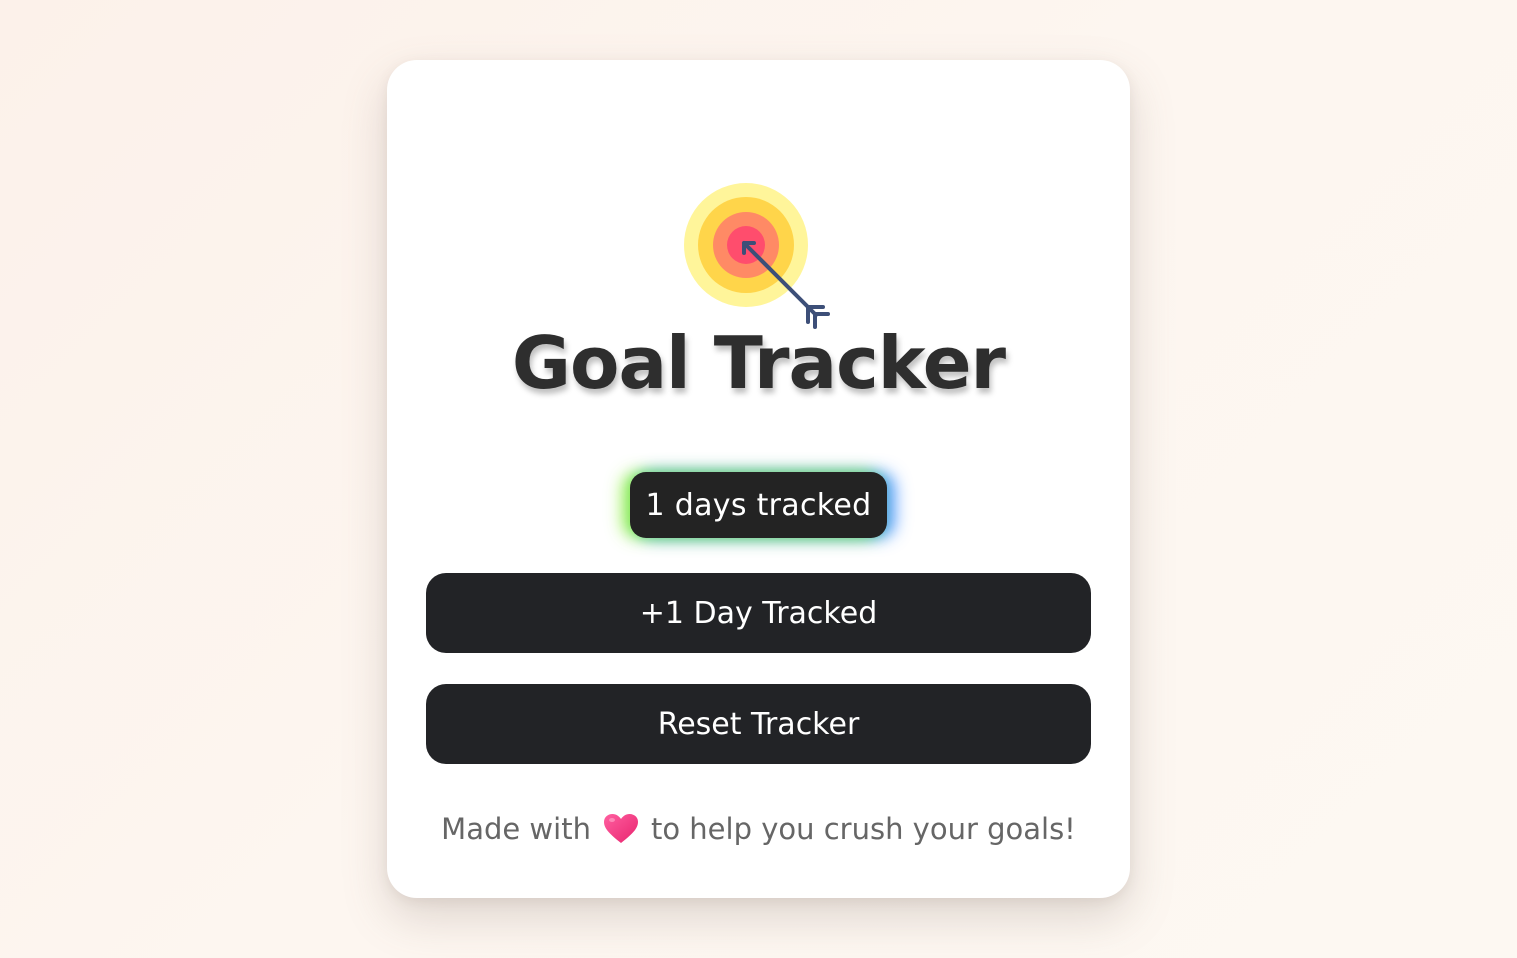 This screenshot has width=1517, height=958. What do you see at coordinates (516, 829) in the screenshot?
I see `footer-prefix: Made with` at bounding box center [516, 829].